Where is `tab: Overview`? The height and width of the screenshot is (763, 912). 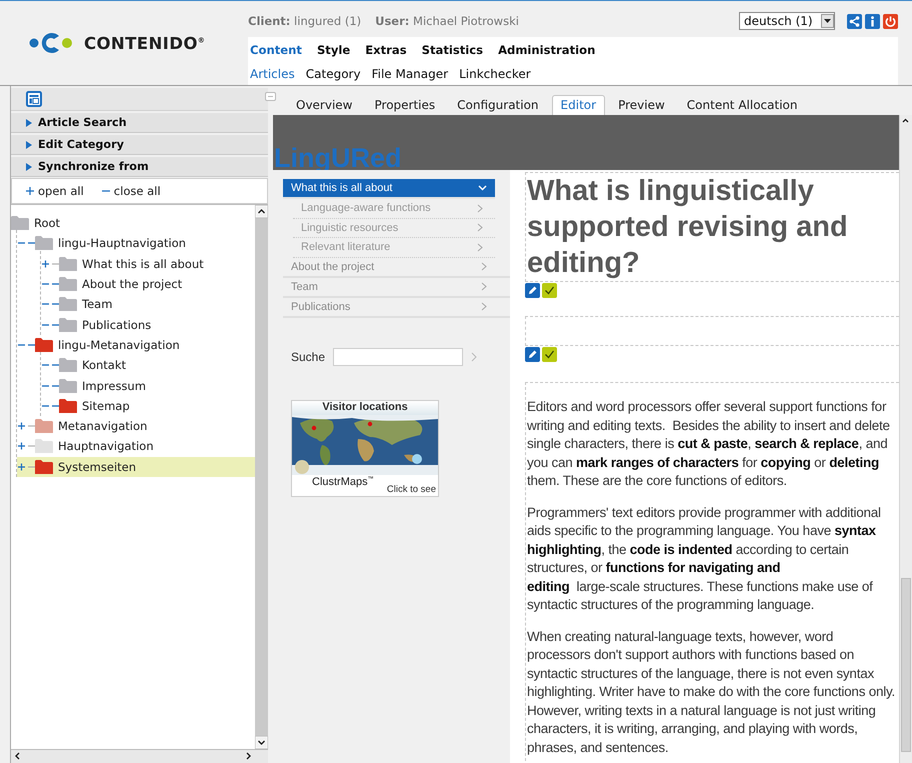
tab: Overview is located at coordinates (324, 105).